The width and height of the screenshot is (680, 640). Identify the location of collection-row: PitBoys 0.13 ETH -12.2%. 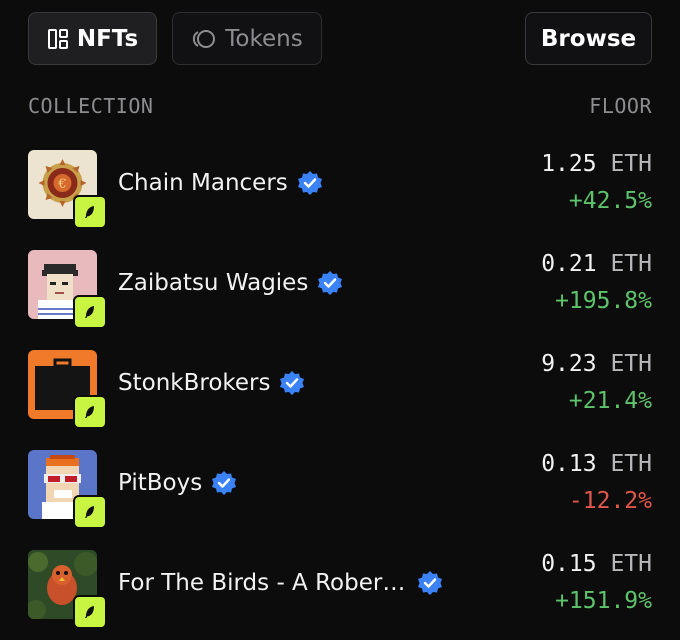
(340, 492).